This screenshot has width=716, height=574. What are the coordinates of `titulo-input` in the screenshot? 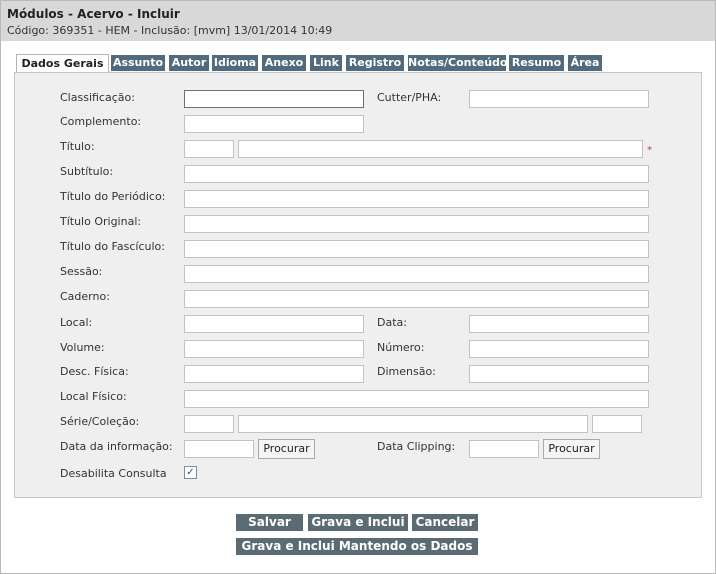 It's located at (440, 149).